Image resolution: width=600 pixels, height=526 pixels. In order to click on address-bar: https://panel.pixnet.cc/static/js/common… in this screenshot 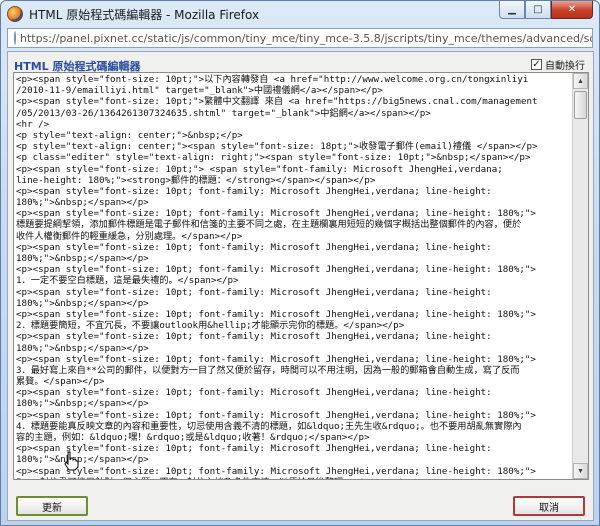, I will do `click(300, 38)`.